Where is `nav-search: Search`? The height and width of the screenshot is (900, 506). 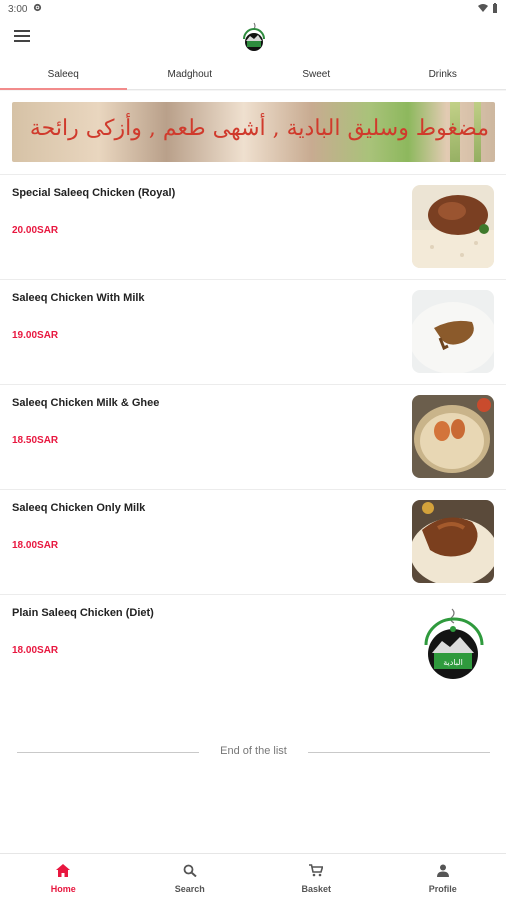
nav-search: Search is located at coordinates (190, 877).